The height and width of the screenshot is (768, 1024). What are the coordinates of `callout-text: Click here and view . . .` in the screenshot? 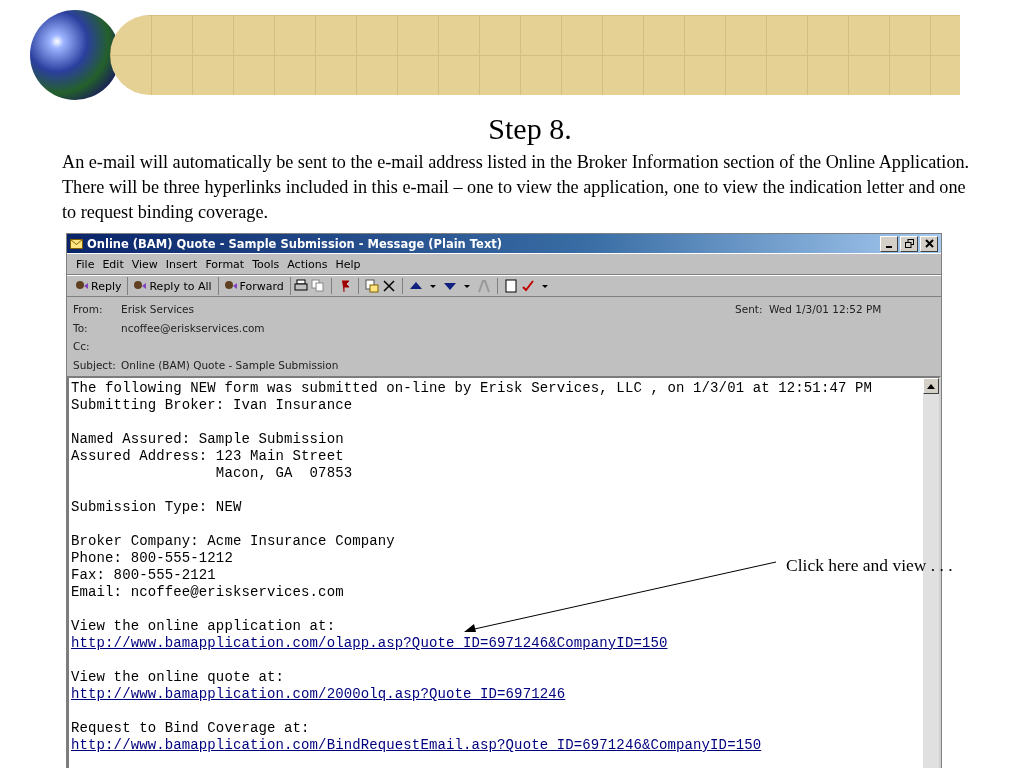 It's located at (869, 565).